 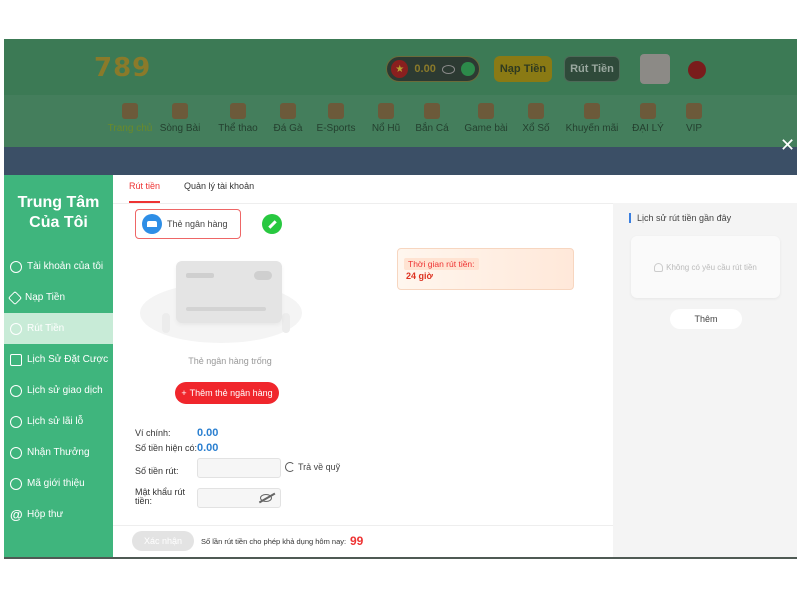 What do you see at coordinates (157, 471) in the screenshot?
I see `withdraw-amount-label: Số tiền rút:` at bounding box center [157, 471].